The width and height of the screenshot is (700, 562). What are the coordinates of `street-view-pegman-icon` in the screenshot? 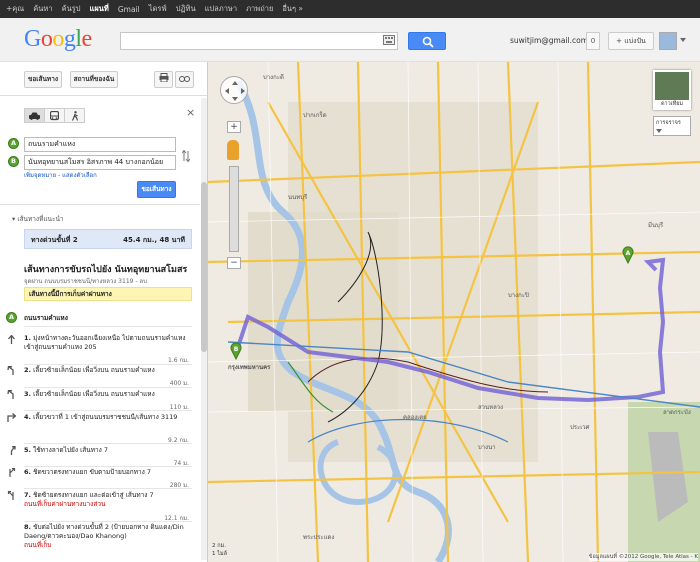 It's located at (233, 150).